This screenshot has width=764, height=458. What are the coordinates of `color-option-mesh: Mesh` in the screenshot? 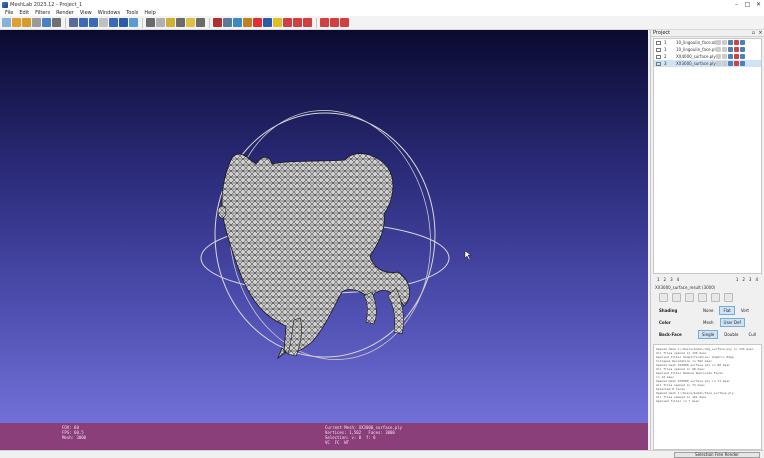 It's located at (708, 322).